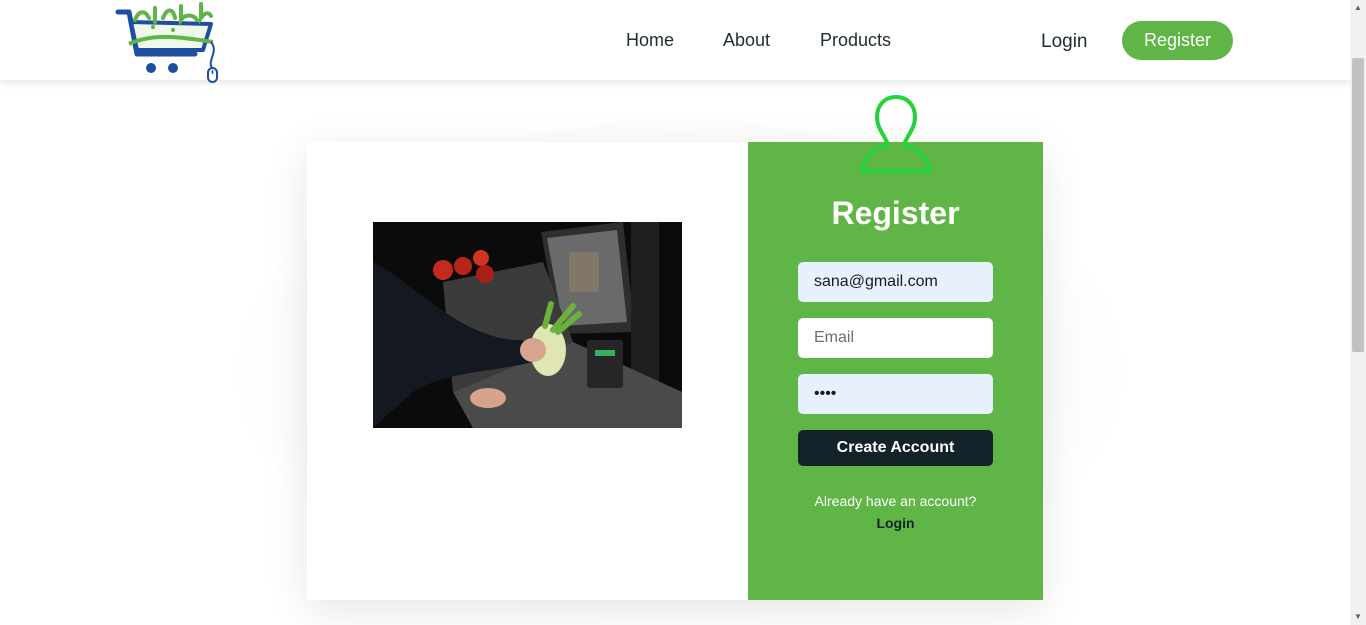  What do you see at coordinates (895, 448) in the screenshot?
I see `create-account-button: Create Account` at bounding box center [895, 448].